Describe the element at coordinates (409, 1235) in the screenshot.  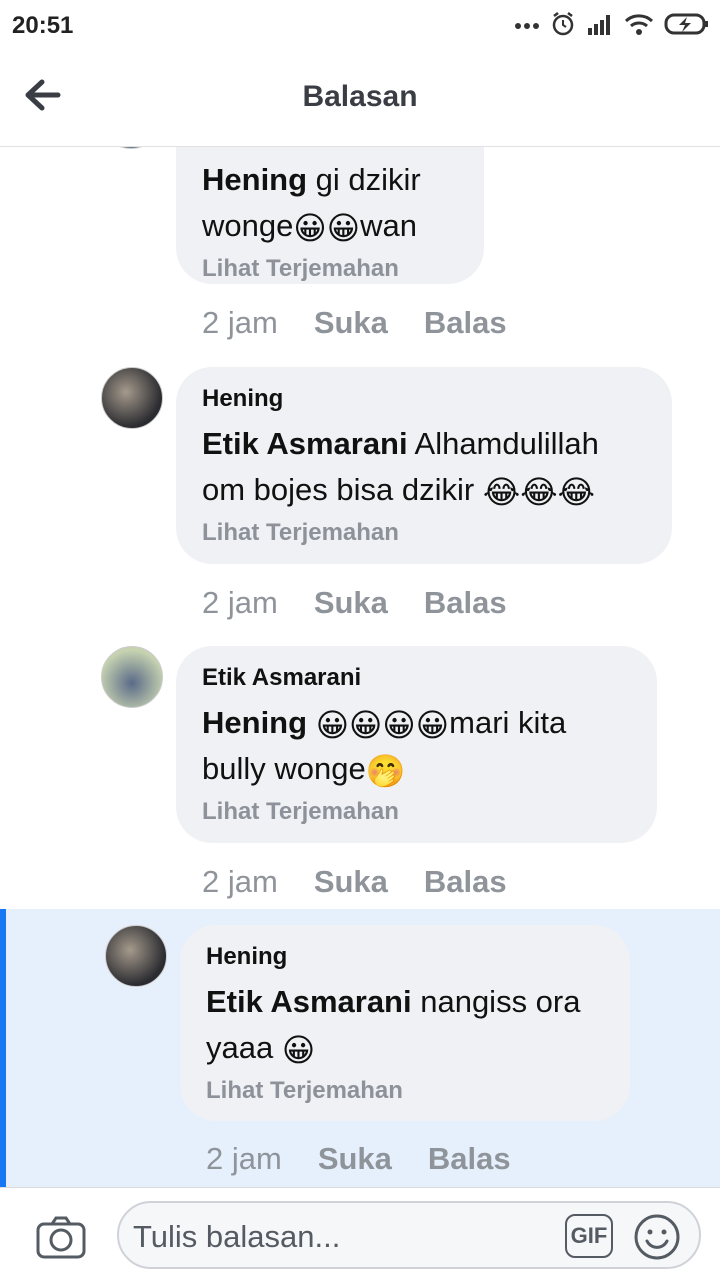
I see `reply-input: Tulis balasan... GIF` at that location.